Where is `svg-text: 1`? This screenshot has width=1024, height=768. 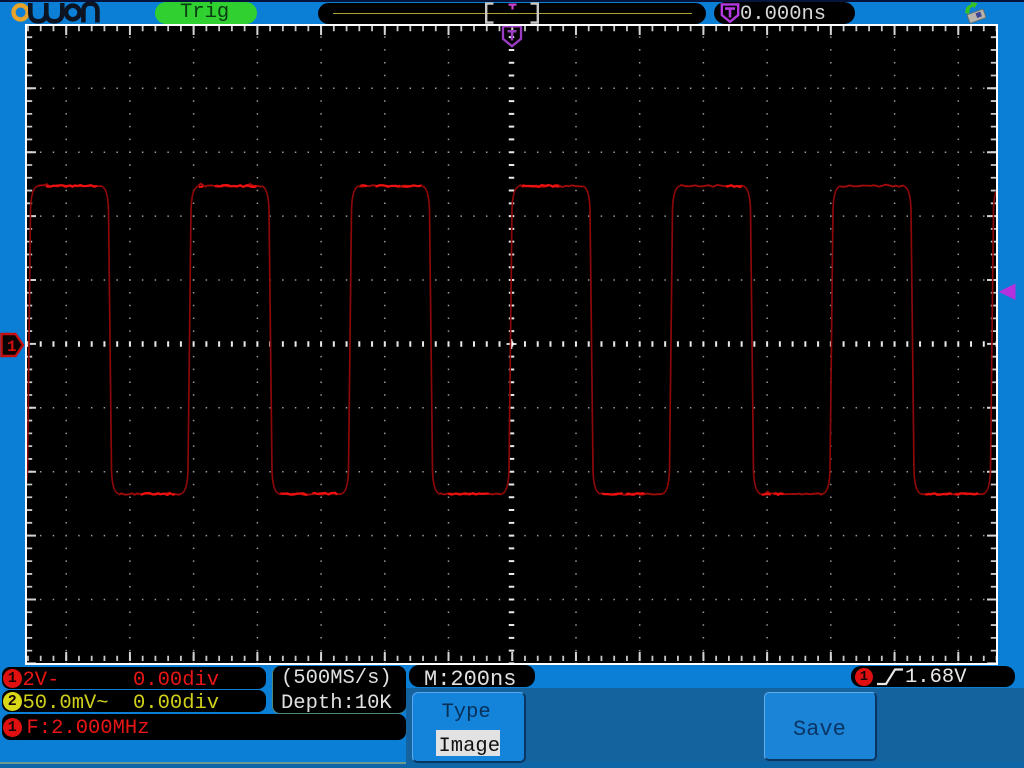
svg-text: 1 is located at coordinates (12, 347).